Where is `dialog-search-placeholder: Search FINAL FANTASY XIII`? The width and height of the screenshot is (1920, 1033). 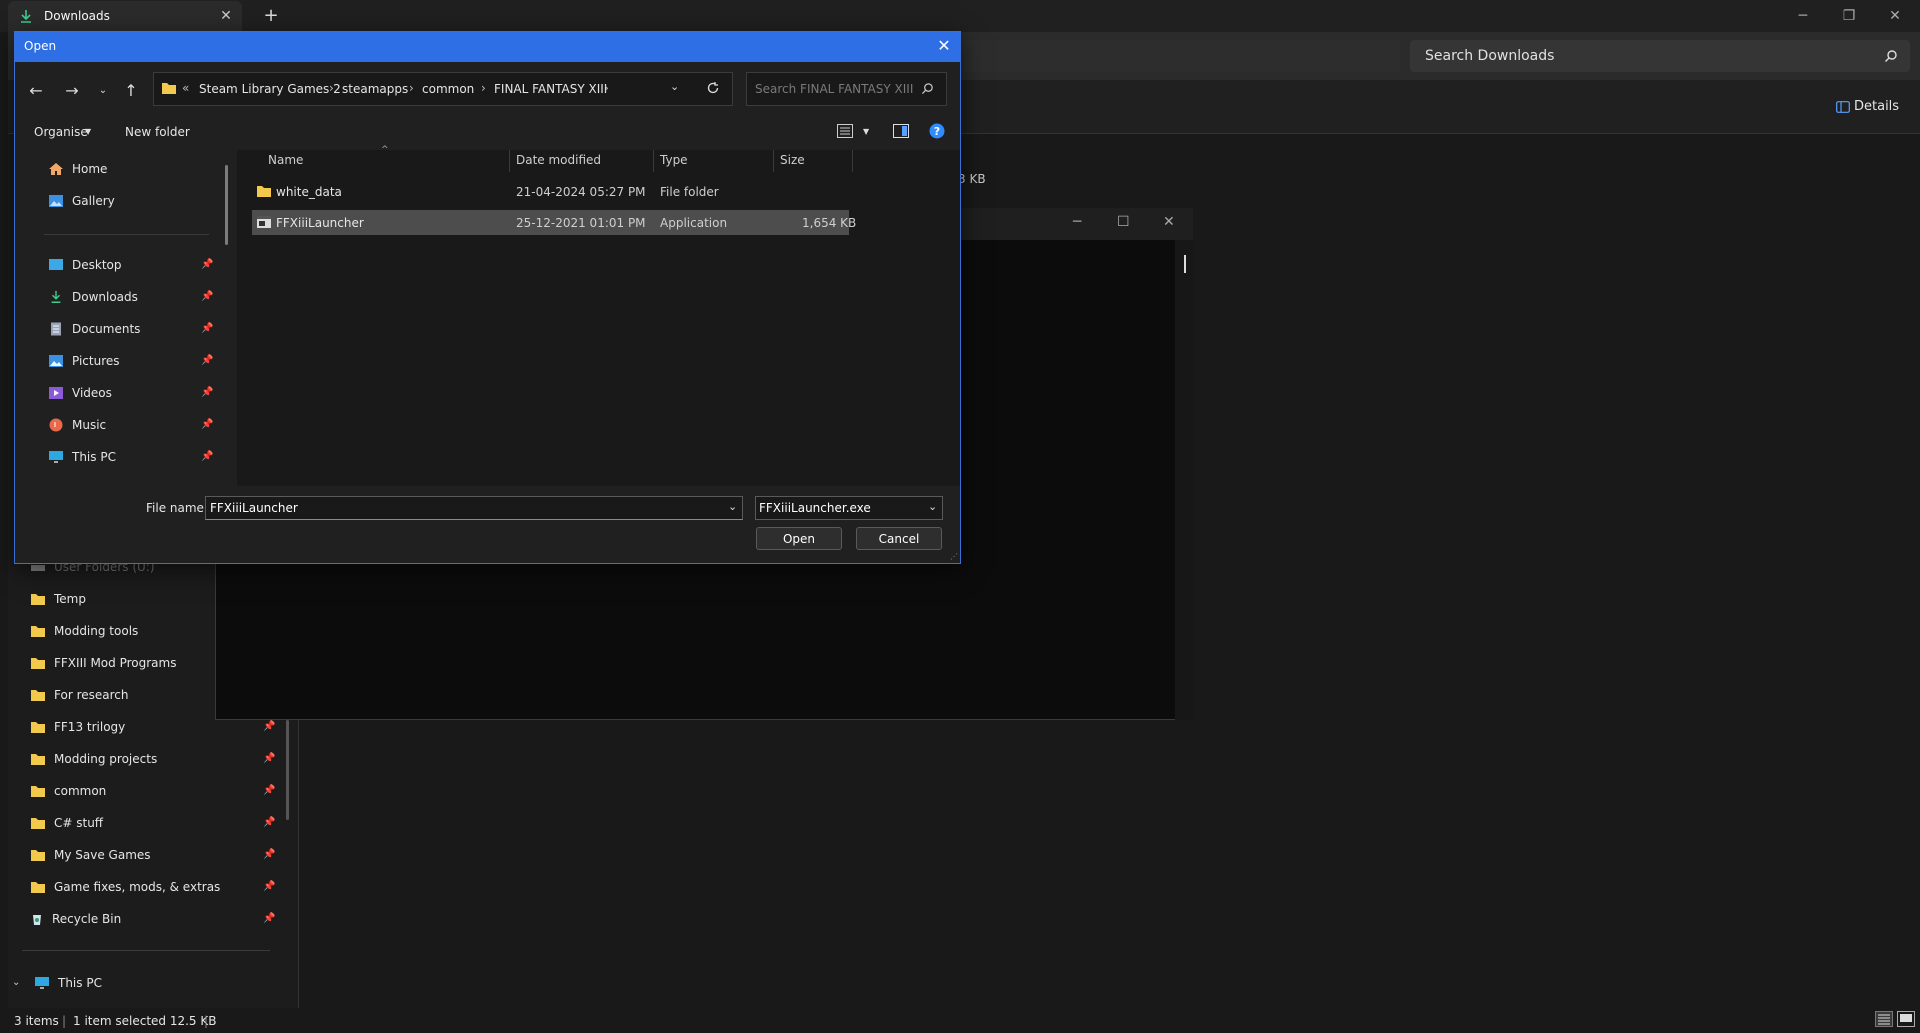 dialog-search-placeholder: Search FINAL FANTASY XIII is located at coordinates (834, 89).